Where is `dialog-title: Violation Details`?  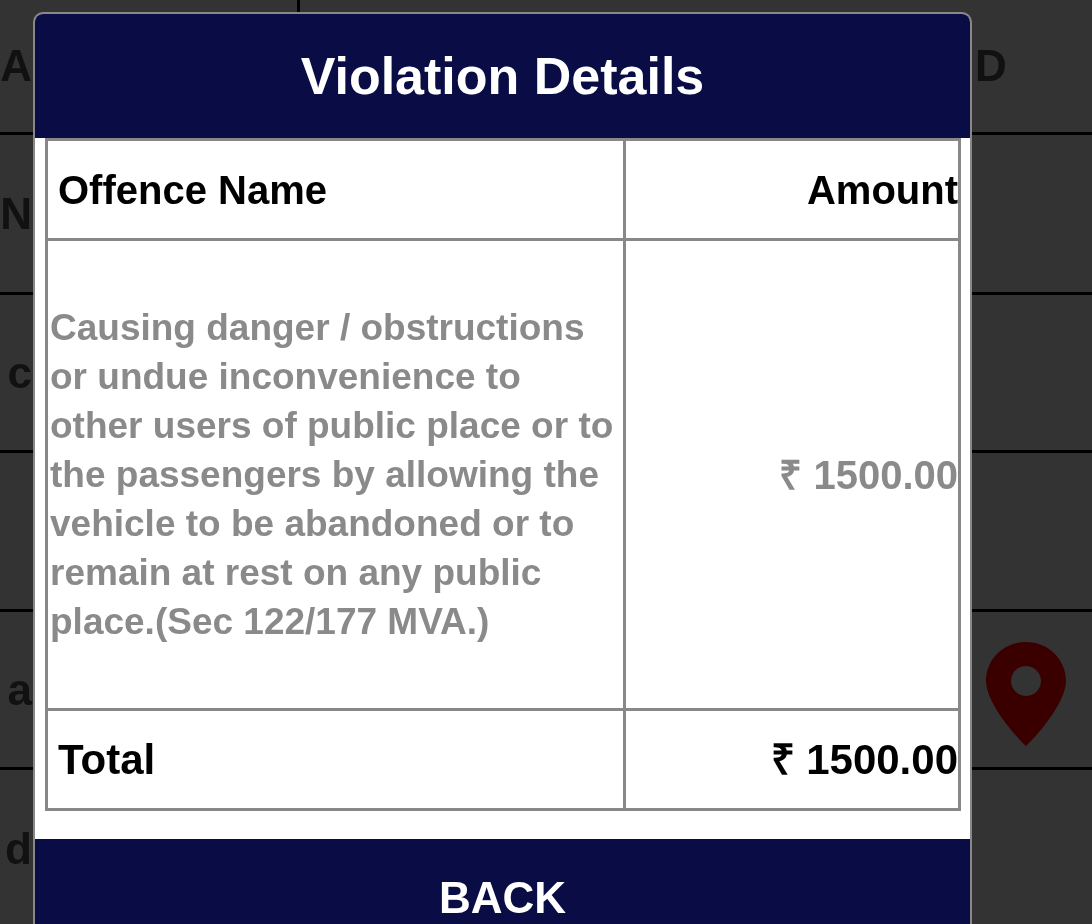
dialog-title: Violation Details is located at coordinates (502, 76).